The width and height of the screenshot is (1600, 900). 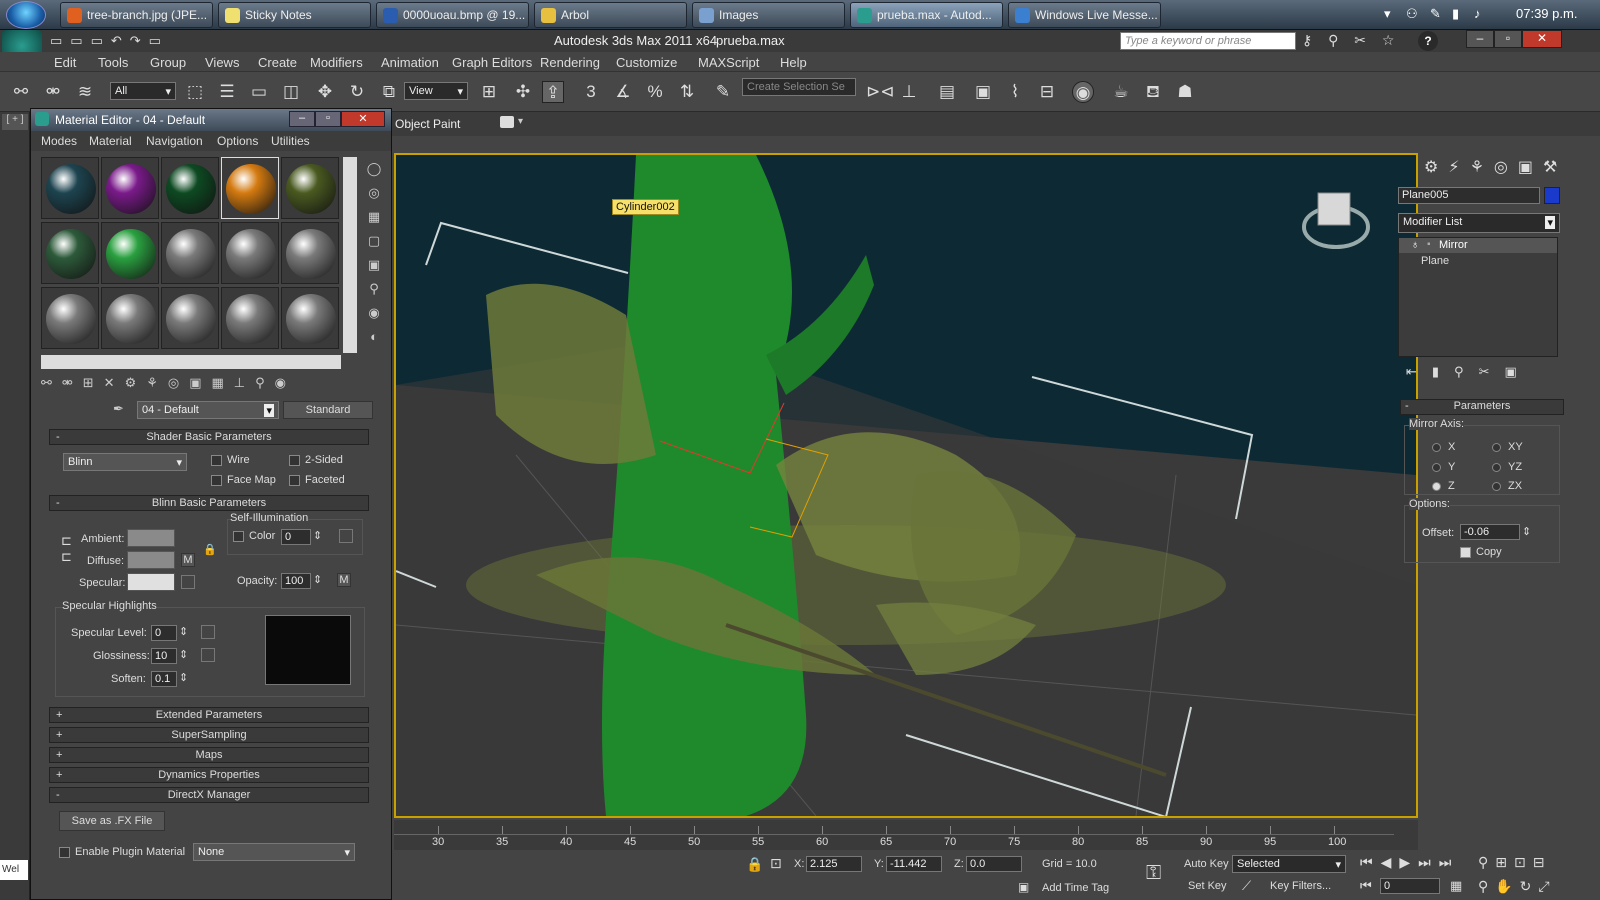 I want to click on menu-animation: Animation, so click(x=410, y=62).